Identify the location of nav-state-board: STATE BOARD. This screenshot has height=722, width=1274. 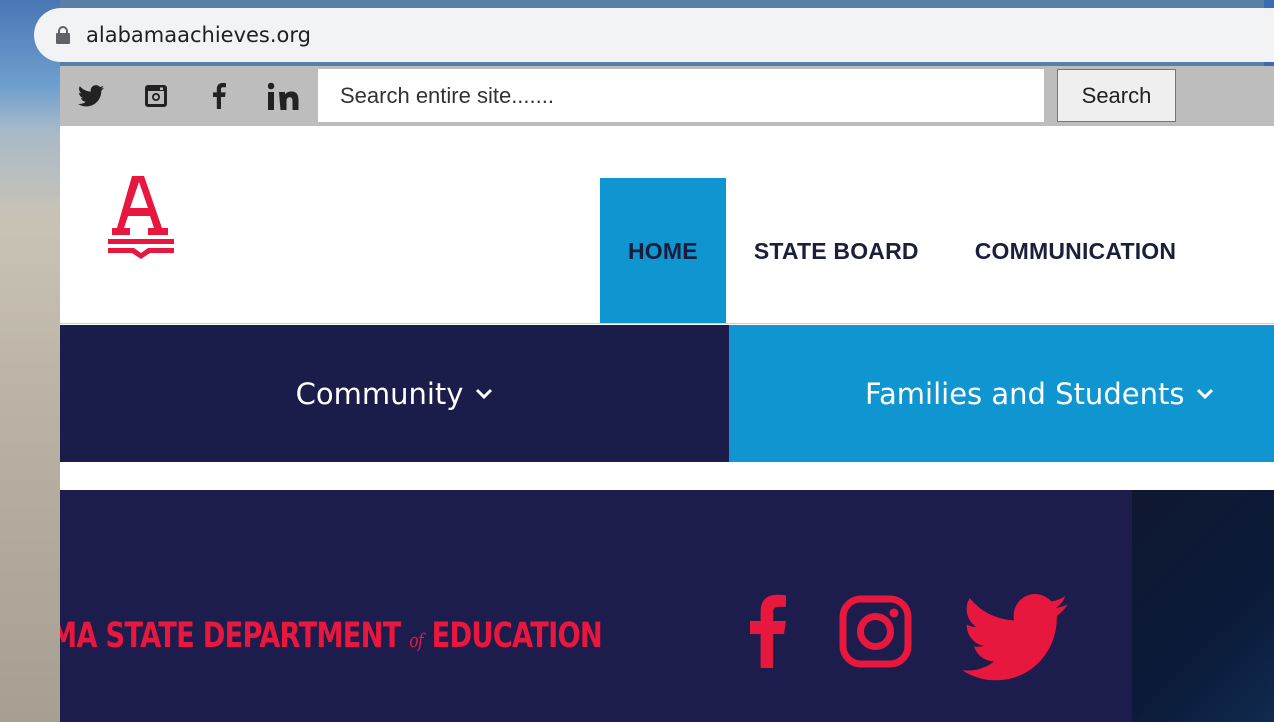
(836, 251).